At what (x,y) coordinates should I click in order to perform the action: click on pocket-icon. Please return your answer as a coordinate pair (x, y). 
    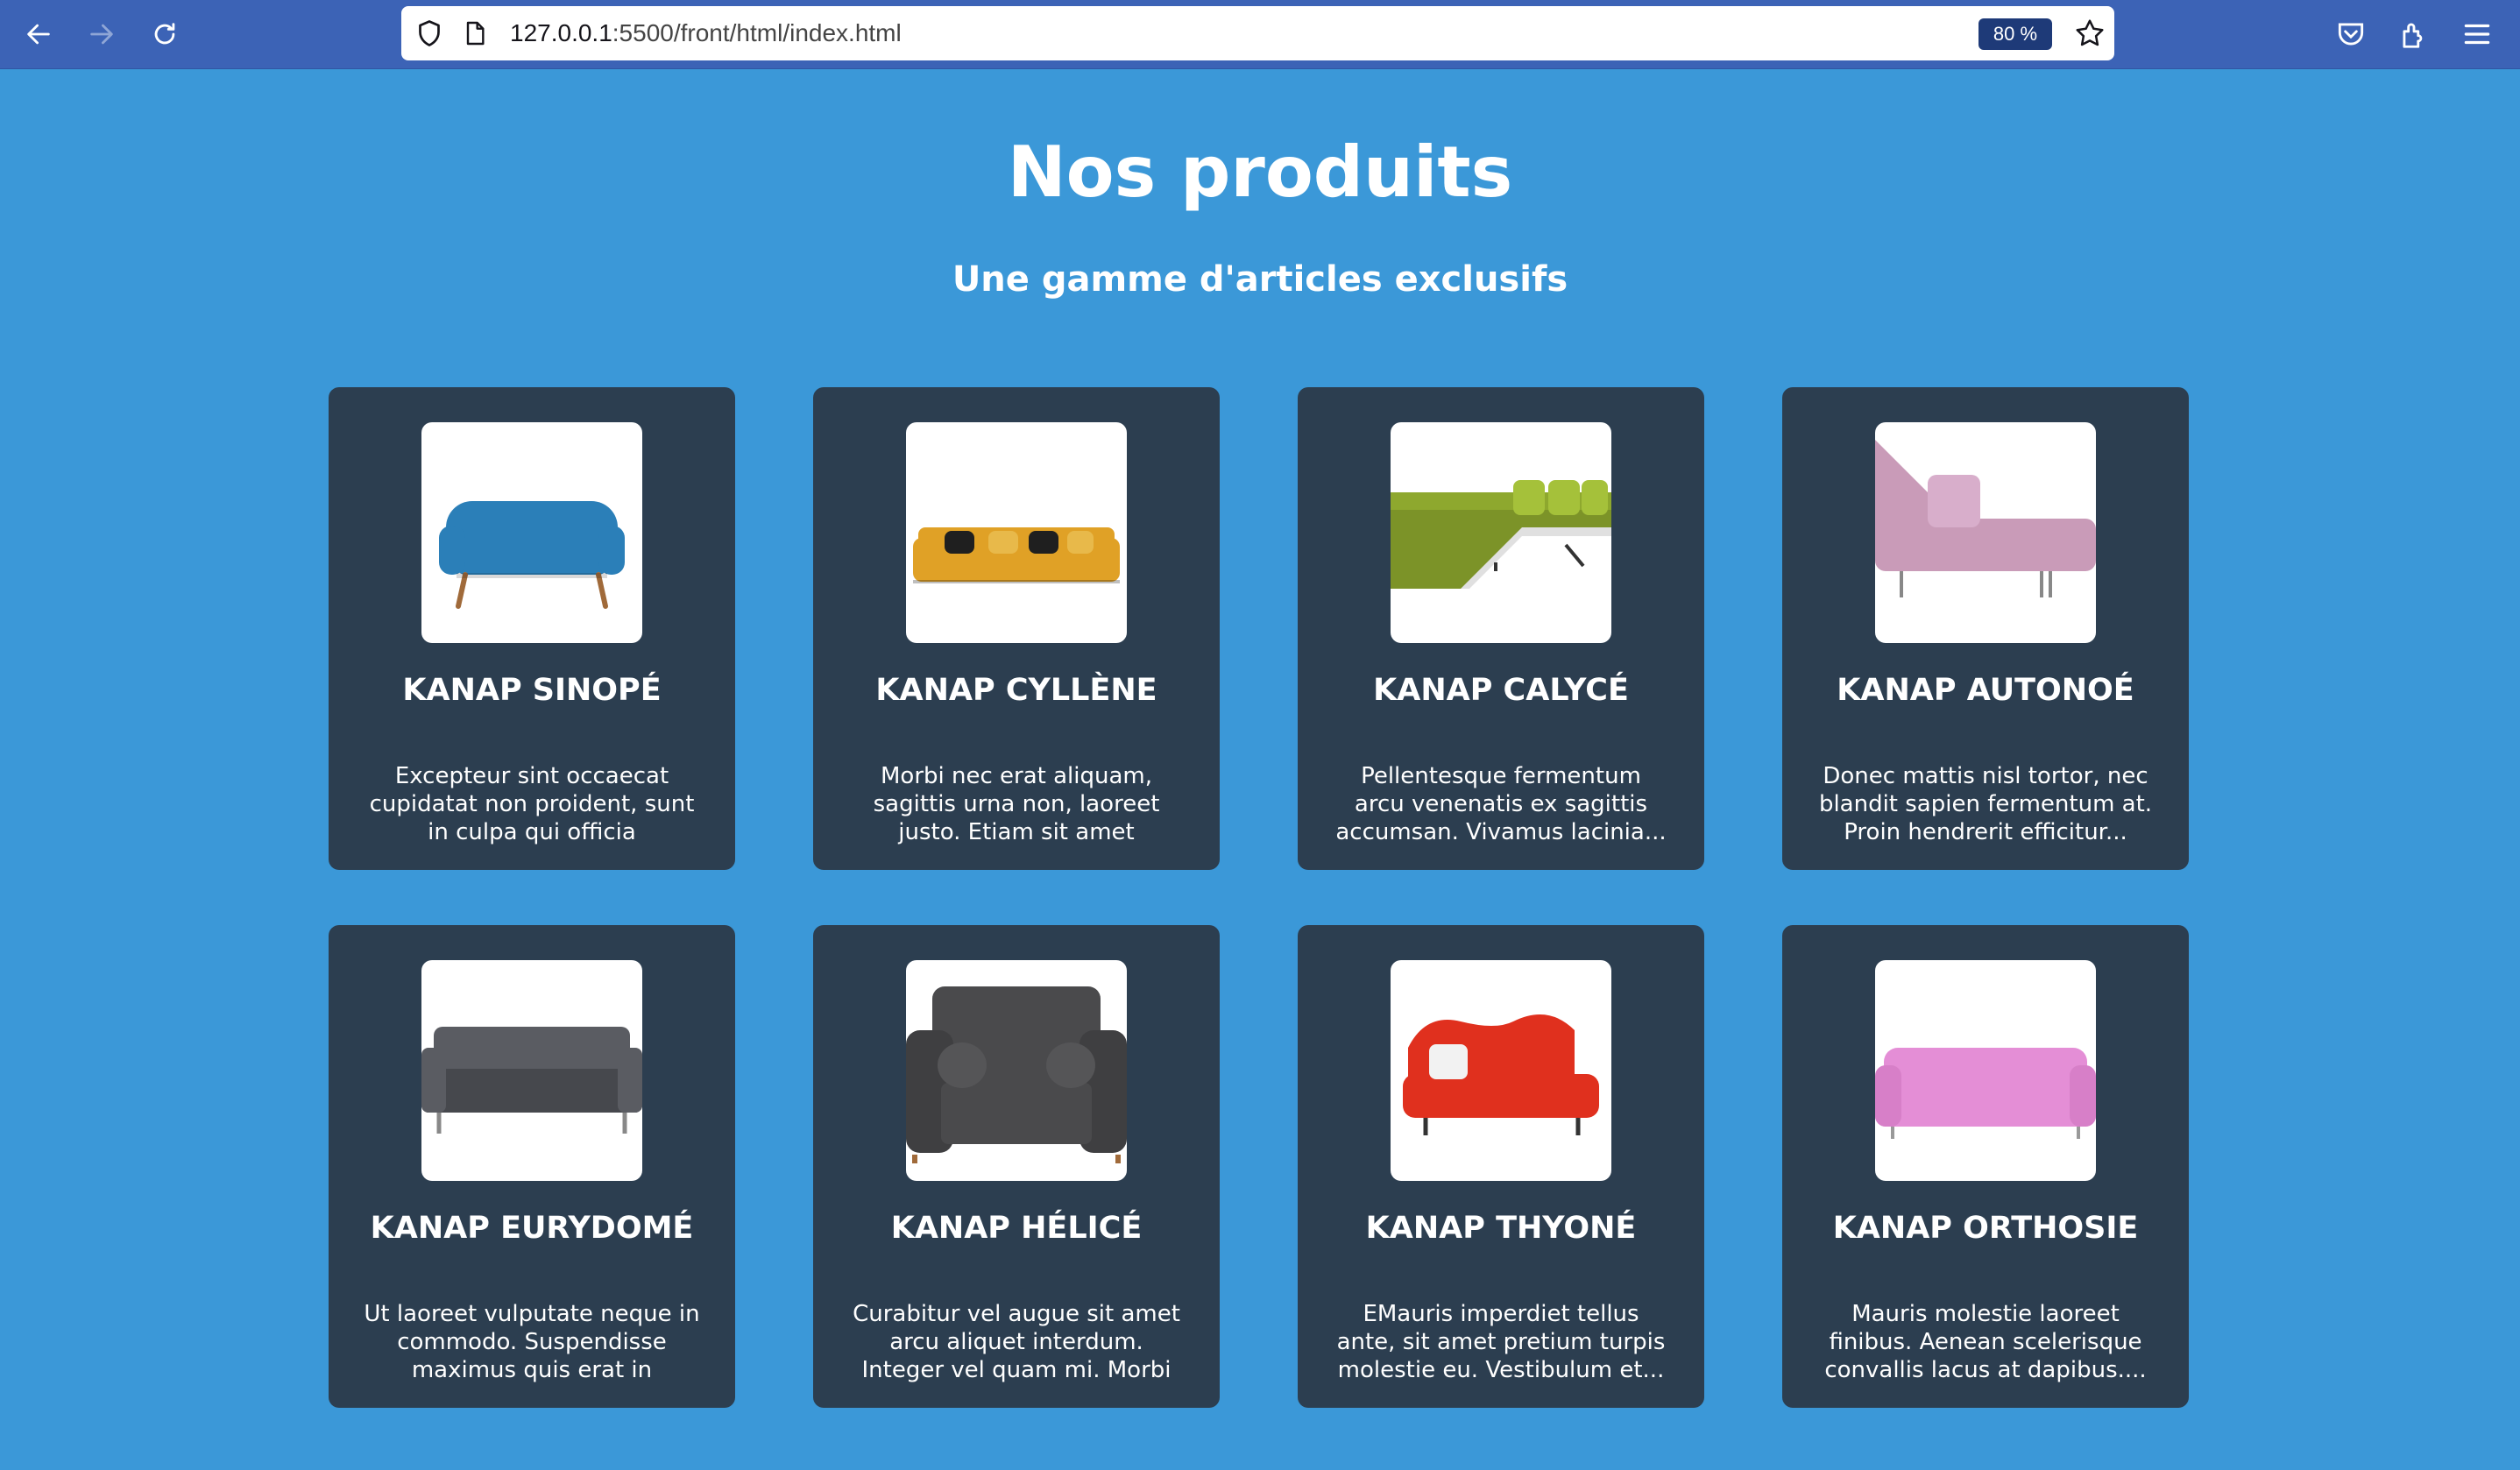
    Looking at the image, I should click on (2351, 34).